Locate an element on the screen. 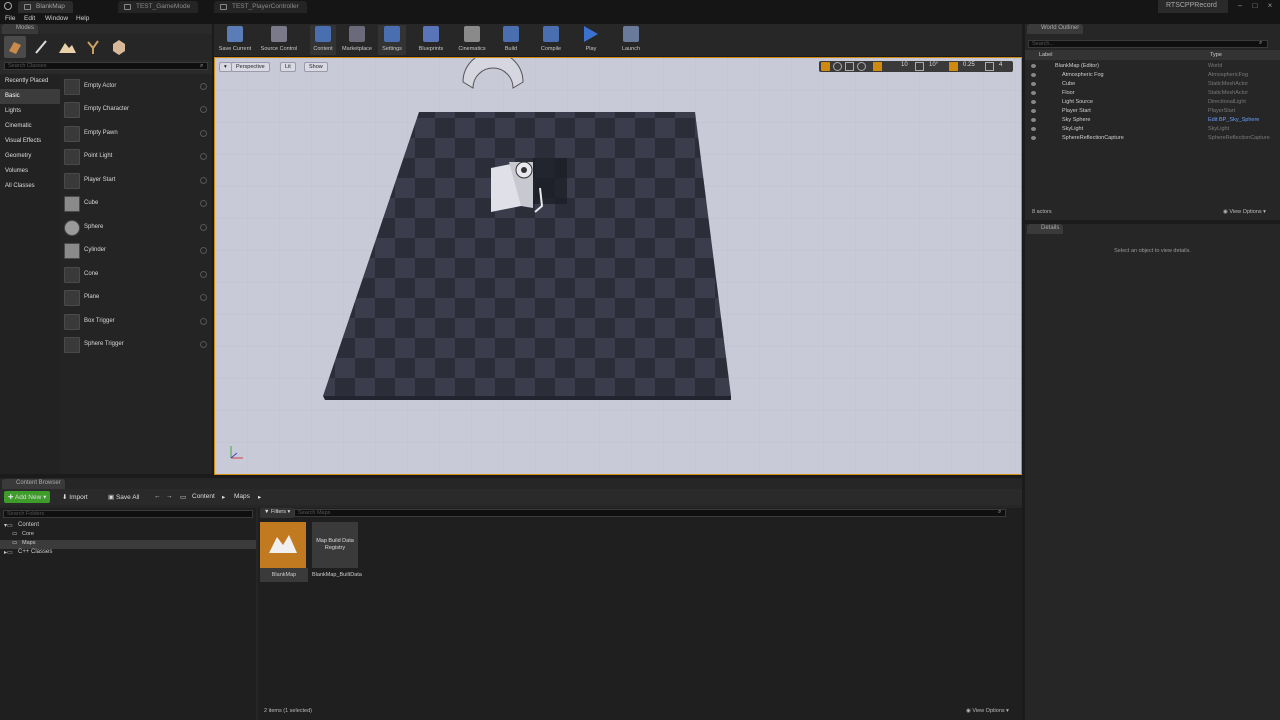 Image resolution: width=1280 pixels, height=720 pixels. category-visual-effects: Visual Effects is located at coordinates (30, 141).